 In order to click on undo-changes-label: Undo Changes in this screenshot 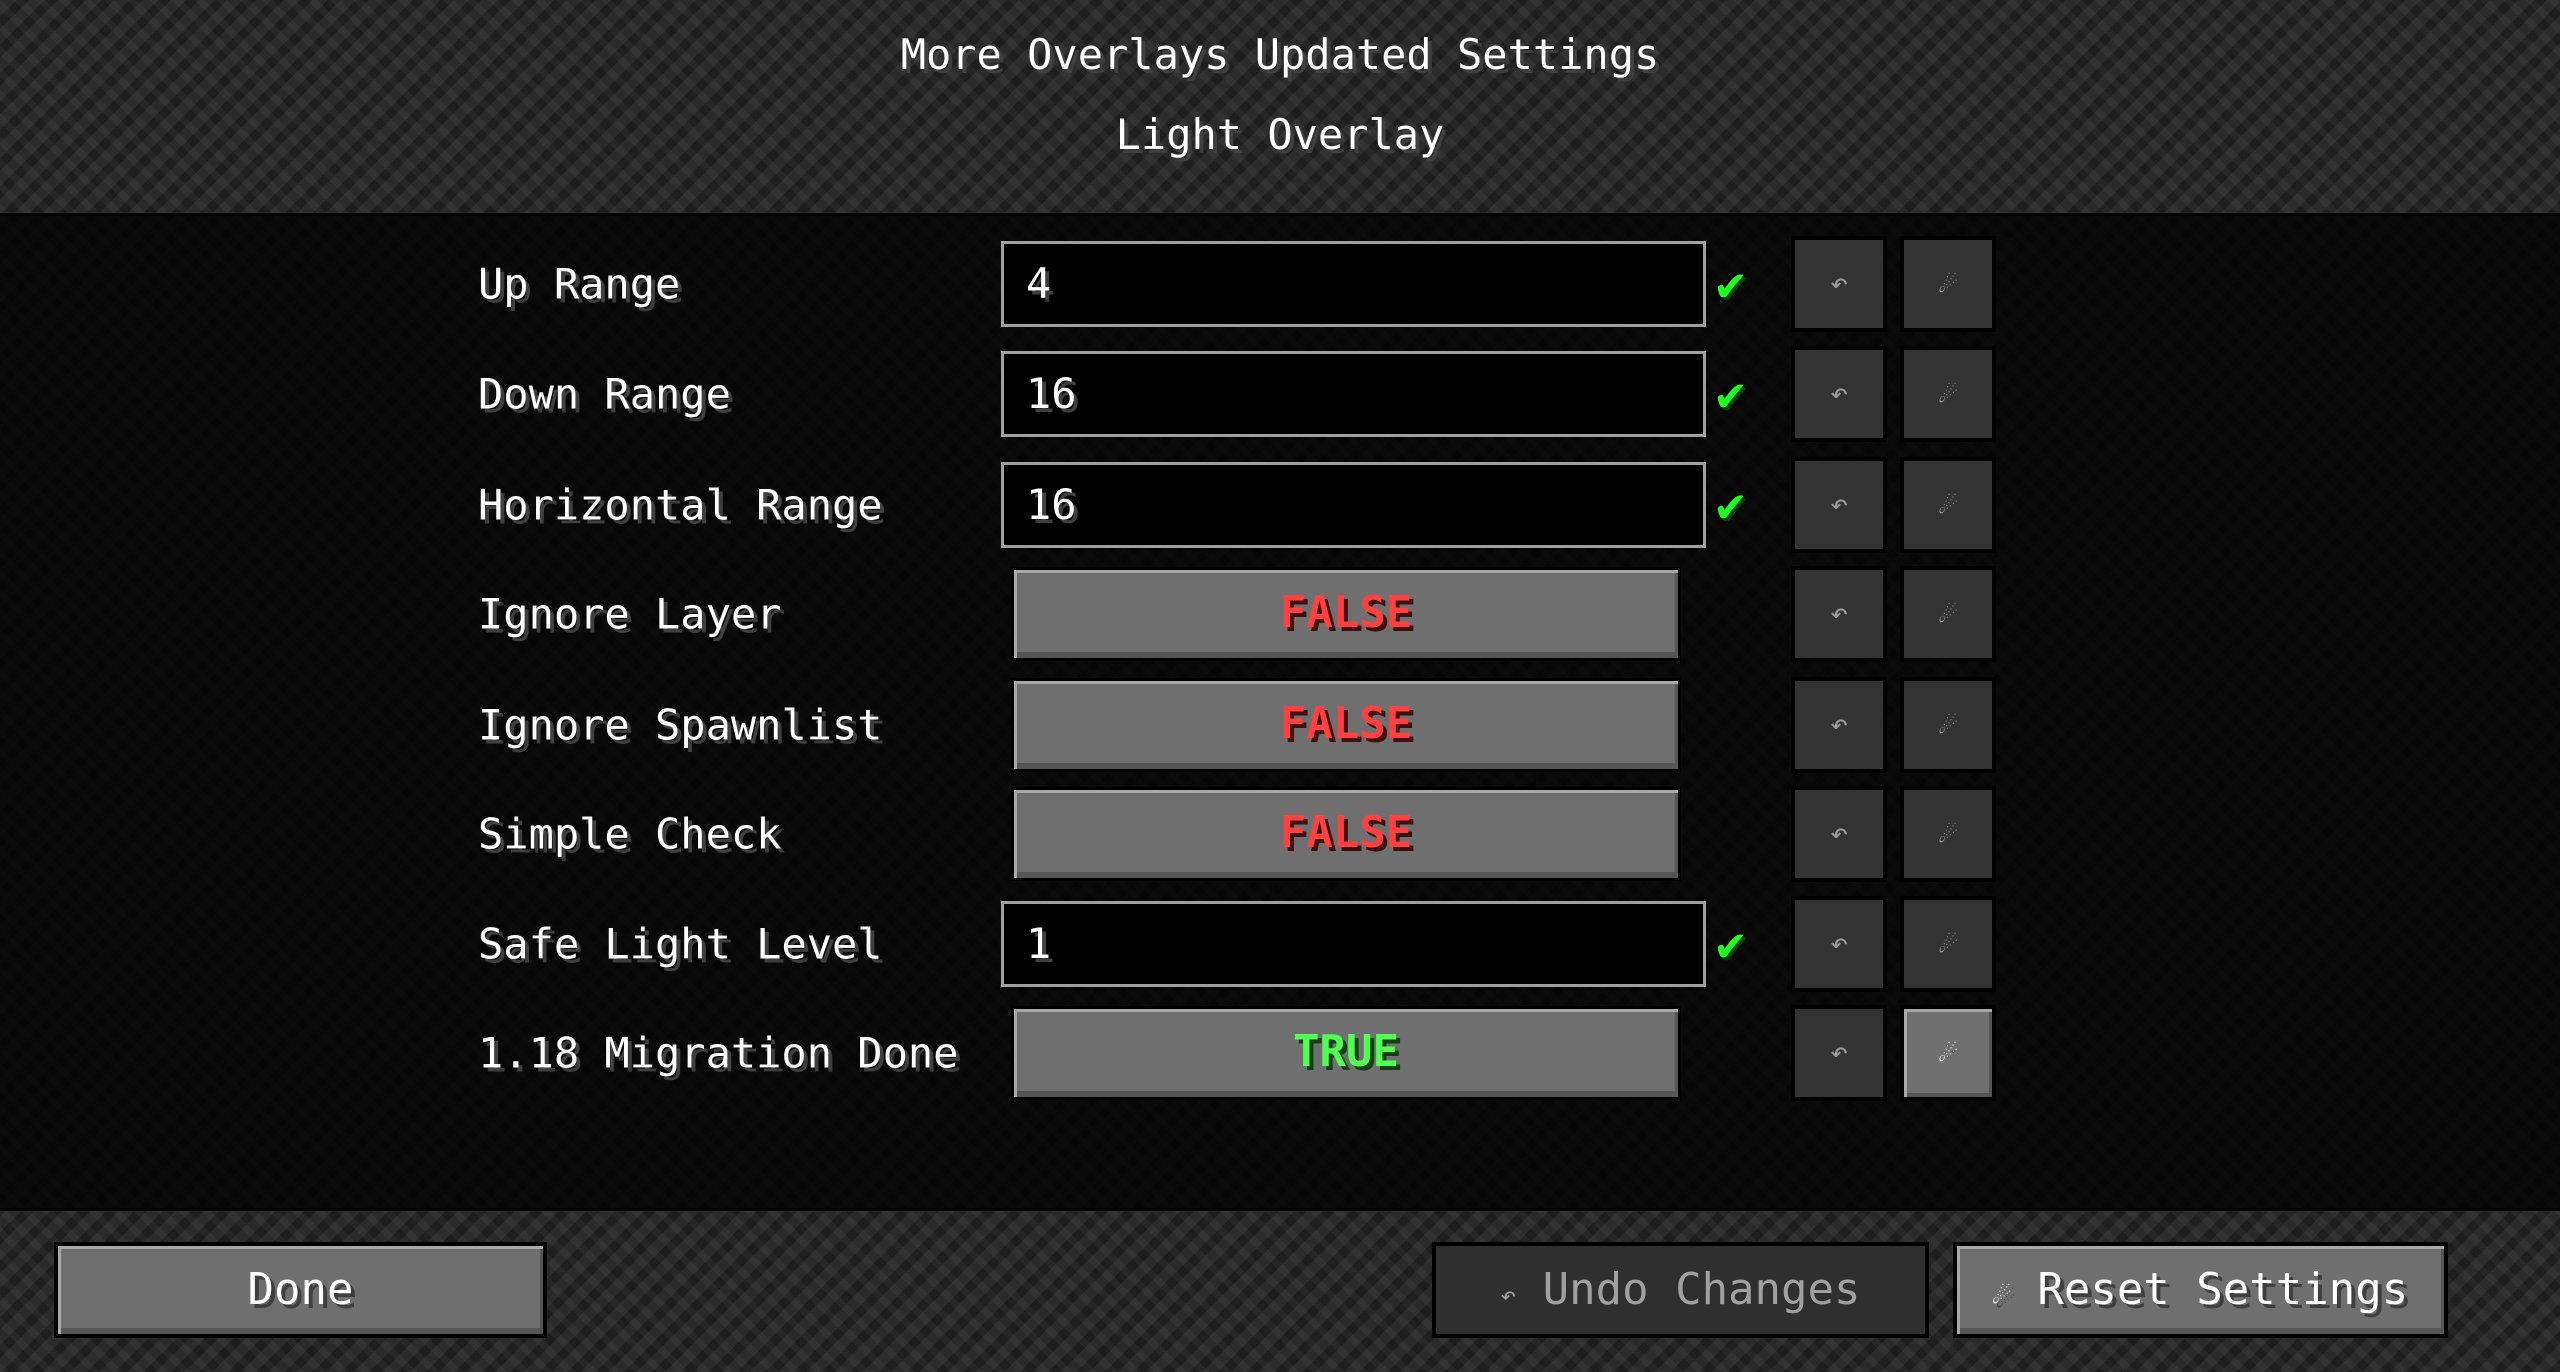, I will do `click(1701, 1289)`.